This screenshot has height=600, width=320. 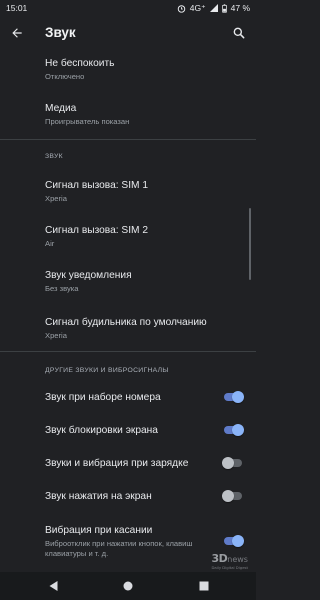 What do you see at coordinates (99, 530) in the screenshot?
I see `item-title: Вибрация при касании` at bounding box center [99, 530].